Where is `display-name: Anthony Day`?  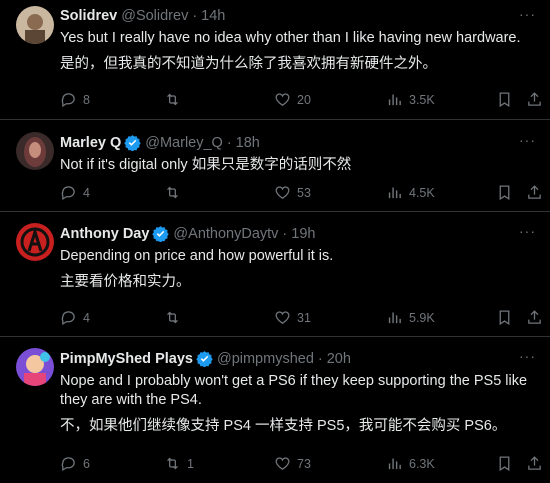
display-name: Anthony Day is located at coordinates (104, 234).